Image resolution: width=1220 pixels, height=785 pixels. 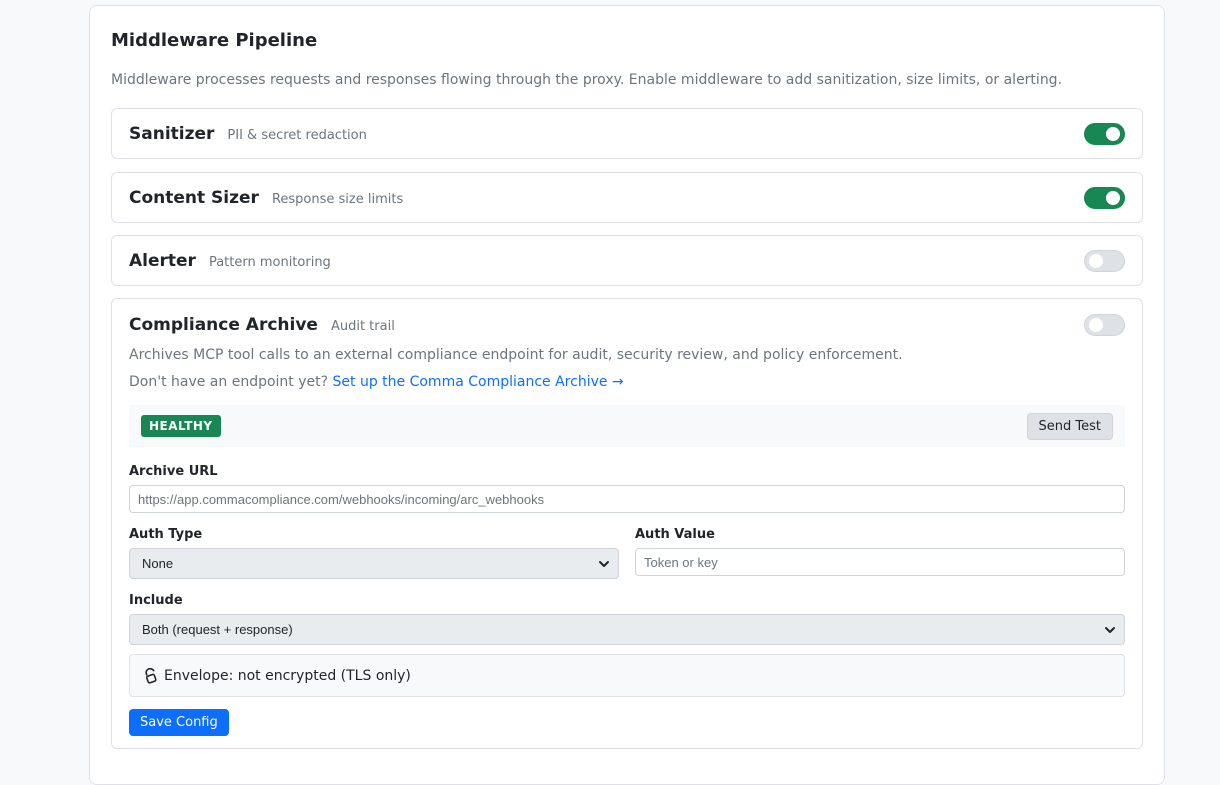 What do you see at coordinates (173, 471) in the screenshot?
I see `archive-url-label: Archive URL` at bounding box center [173, 471].